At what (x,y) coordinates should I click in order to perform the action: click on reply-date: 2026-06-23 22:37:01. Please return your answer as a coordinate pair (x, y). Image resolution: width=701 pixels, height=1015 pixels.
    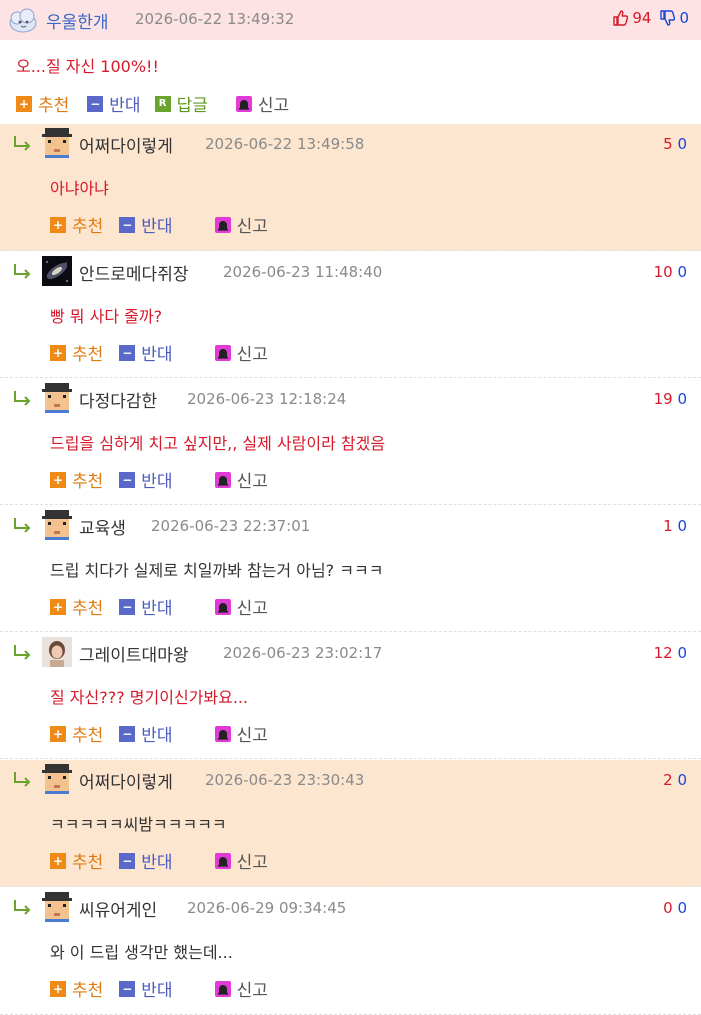
    Looking at the image, I should click on (231, 526).